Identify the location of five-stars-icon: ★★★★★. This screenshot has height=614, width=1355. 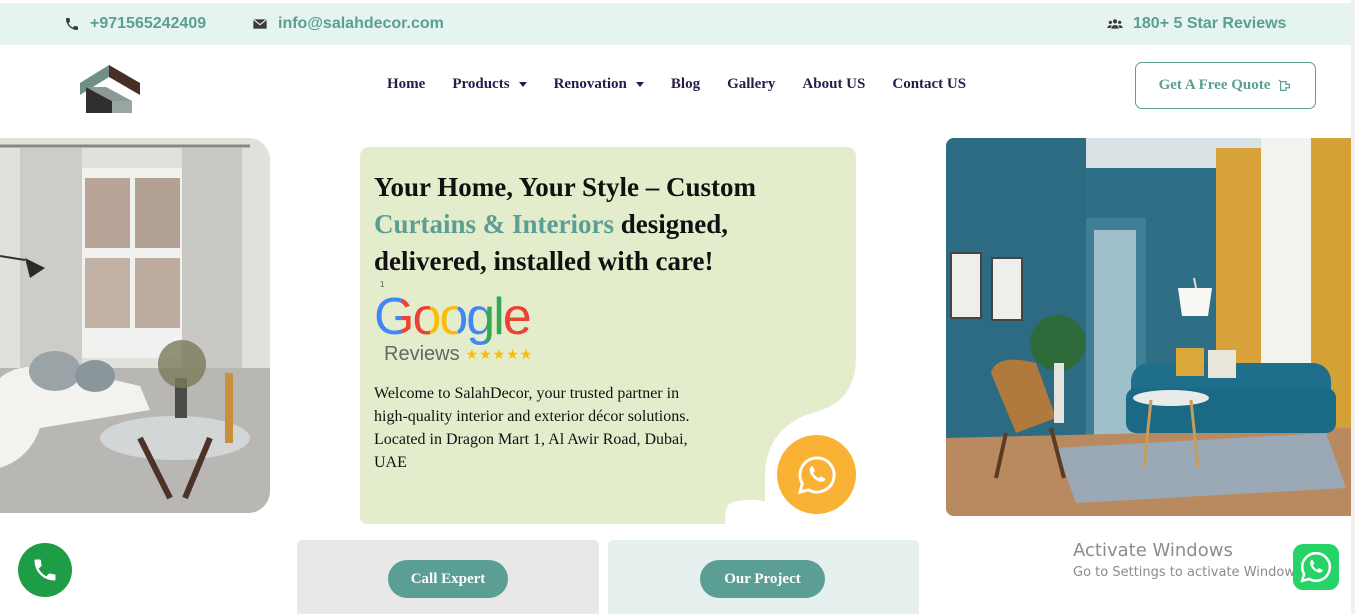
(499, 354).